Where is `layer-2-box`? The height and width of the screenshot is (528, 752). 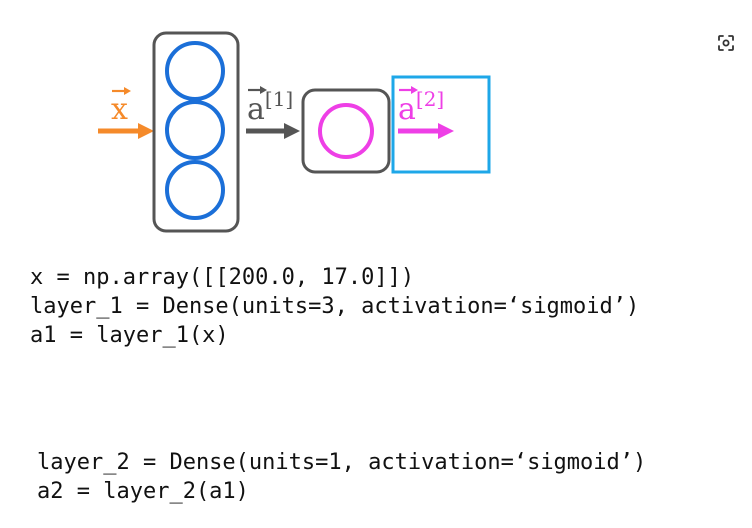
layer-2-box is located at coordinates (346, 131).